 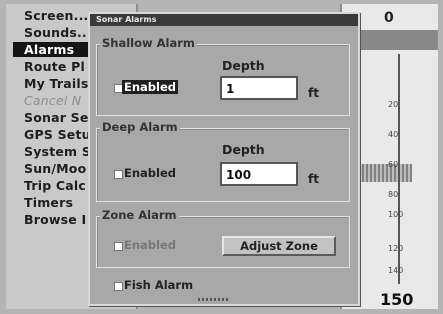 I want to click on depth-tick: 20, so click(x=393, y=104).